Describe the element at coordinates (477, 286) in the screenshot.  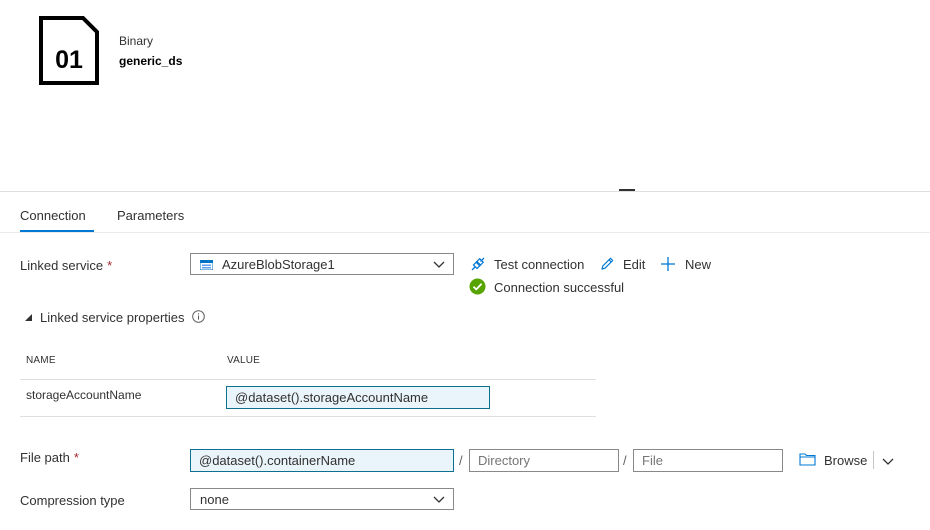
I see `success-check-icon` at that location.